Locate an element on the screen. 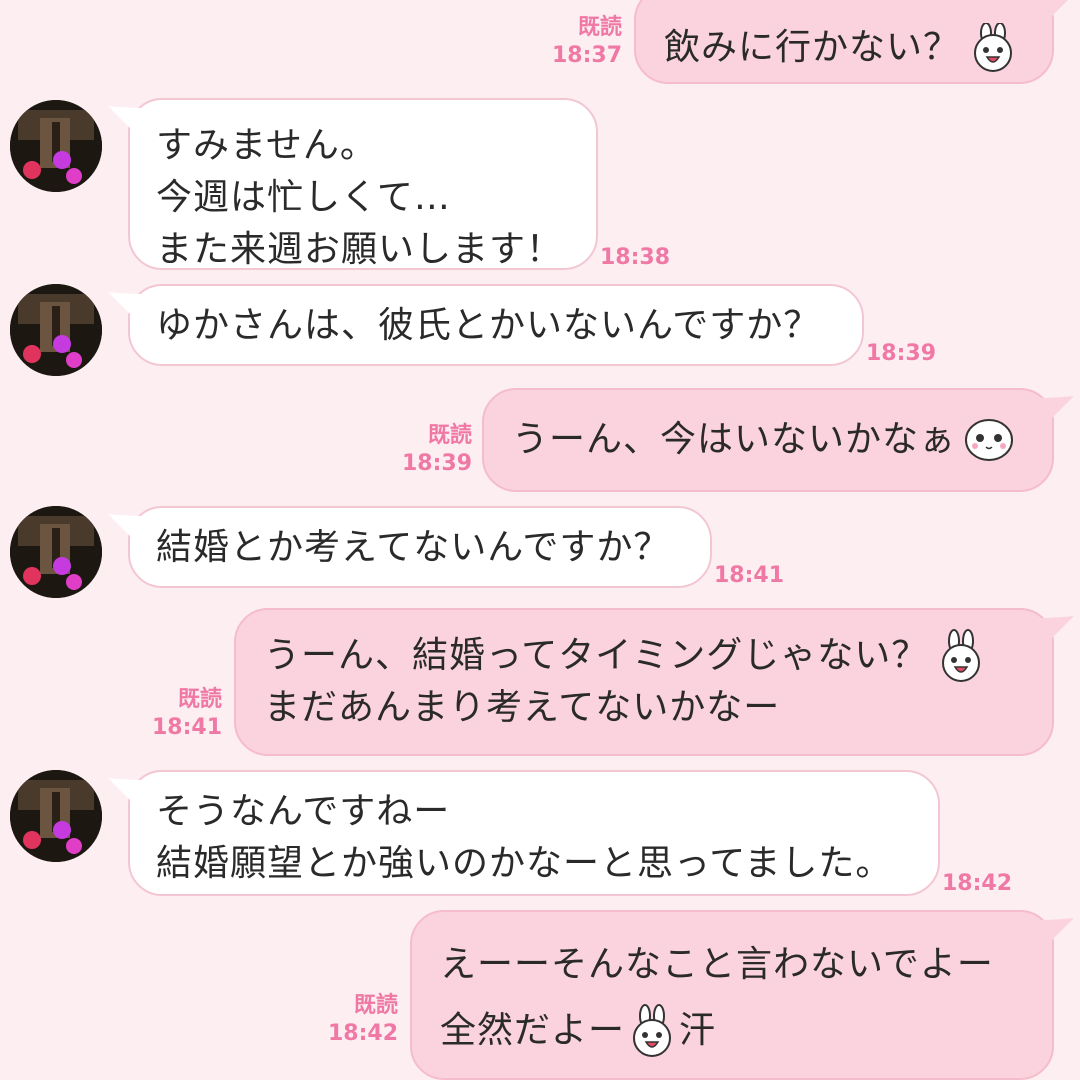 This screenshot has width=1080, height=1080. message-text: 結婚とか考えてないんですか？ is located at coordinates (413, 547).